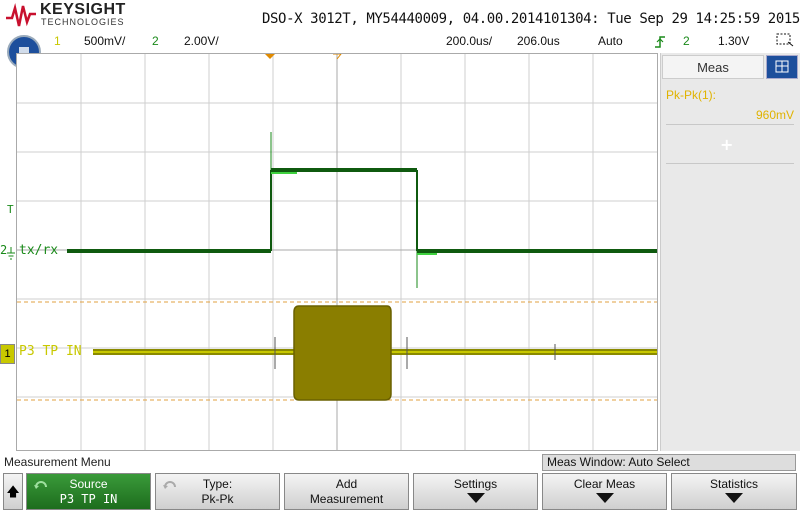  I want to click on measurement-name: Pk-Pk(1):, so click(691, 95).